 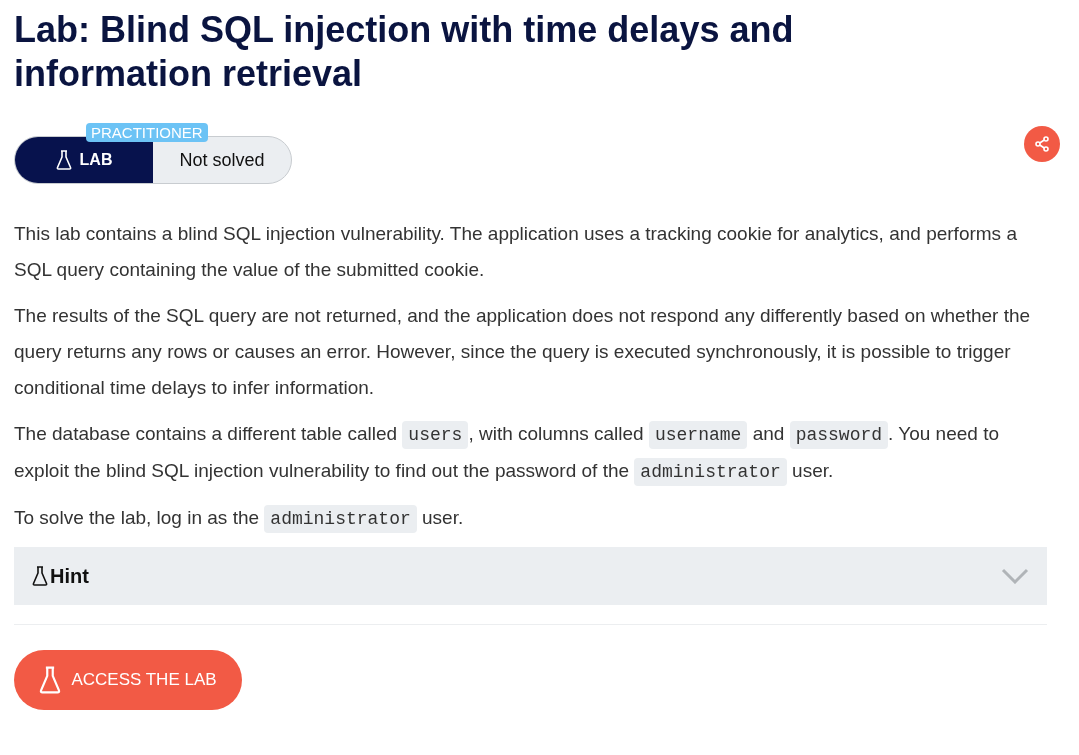 I want to click on level-badge: PRACTITIONER, so click(x=147, y=132).